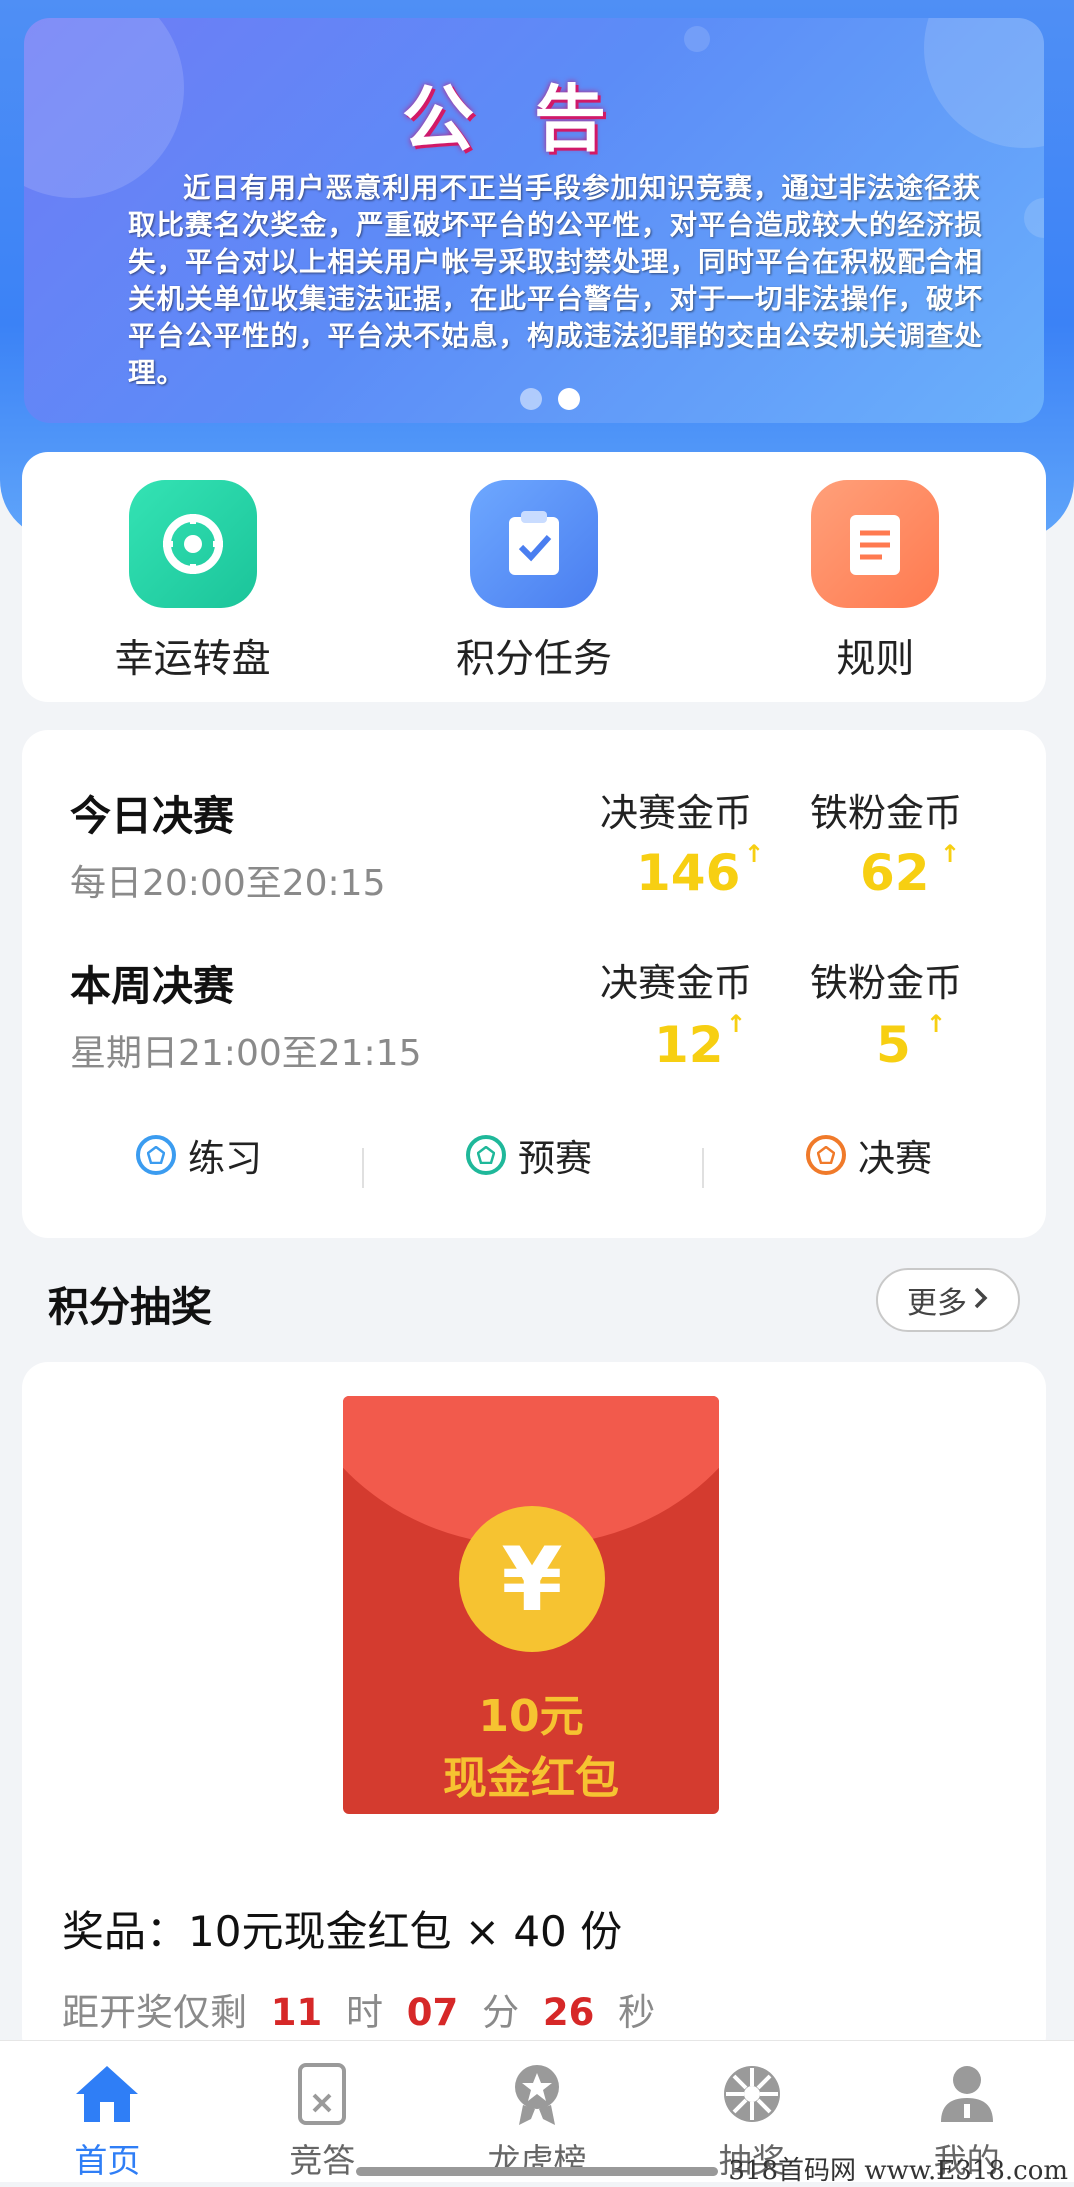 This screenshot has width=1074, height=2187. Describe the element at coordinates (322, 2160) in the screenshot. I see `nav-label: 竞答` at that location.